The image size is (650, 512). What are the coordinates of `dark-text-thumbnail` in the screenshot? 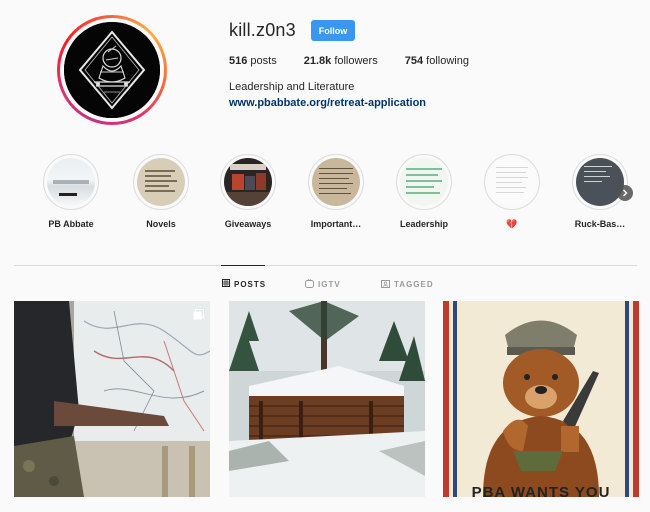 It's located at (600, 182).